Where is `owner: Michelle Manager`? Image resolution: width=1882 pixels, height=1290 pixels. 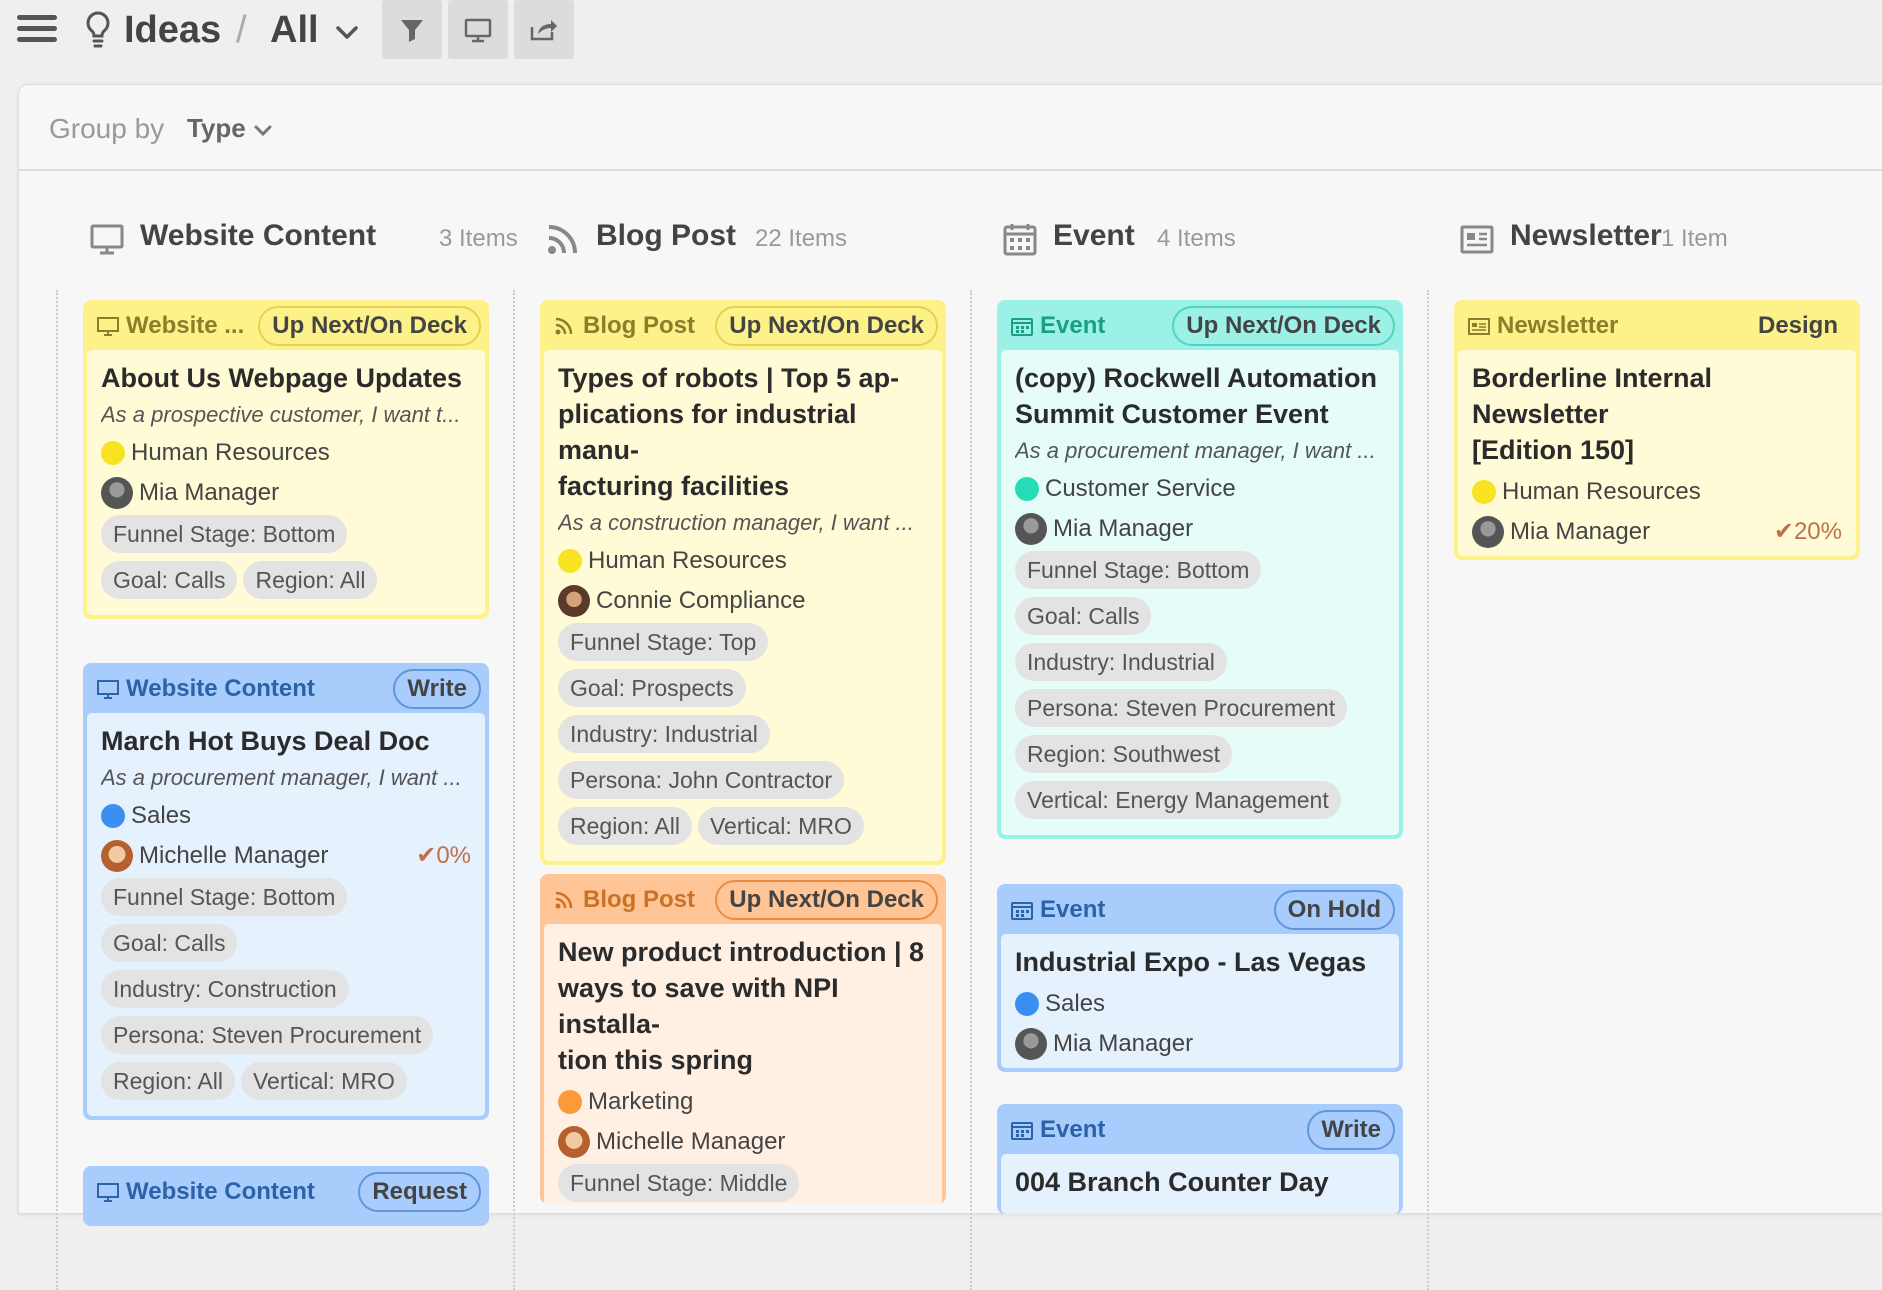 owner: Michelle Manager is located at coordinates (743, 1142).